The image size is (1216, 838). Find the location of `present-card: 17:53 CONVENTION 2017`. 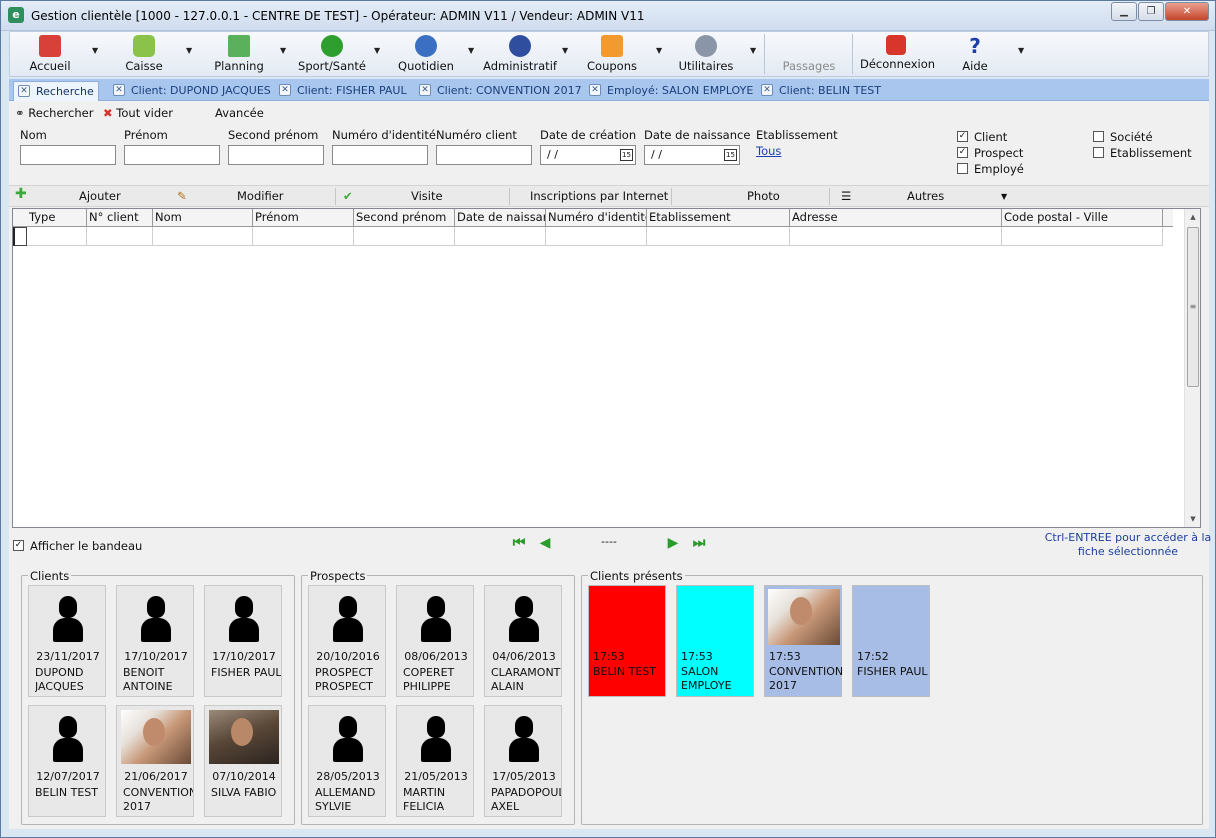

present-card: 17:53 CONVENTION 2017 is located at coordinates (803, 641).